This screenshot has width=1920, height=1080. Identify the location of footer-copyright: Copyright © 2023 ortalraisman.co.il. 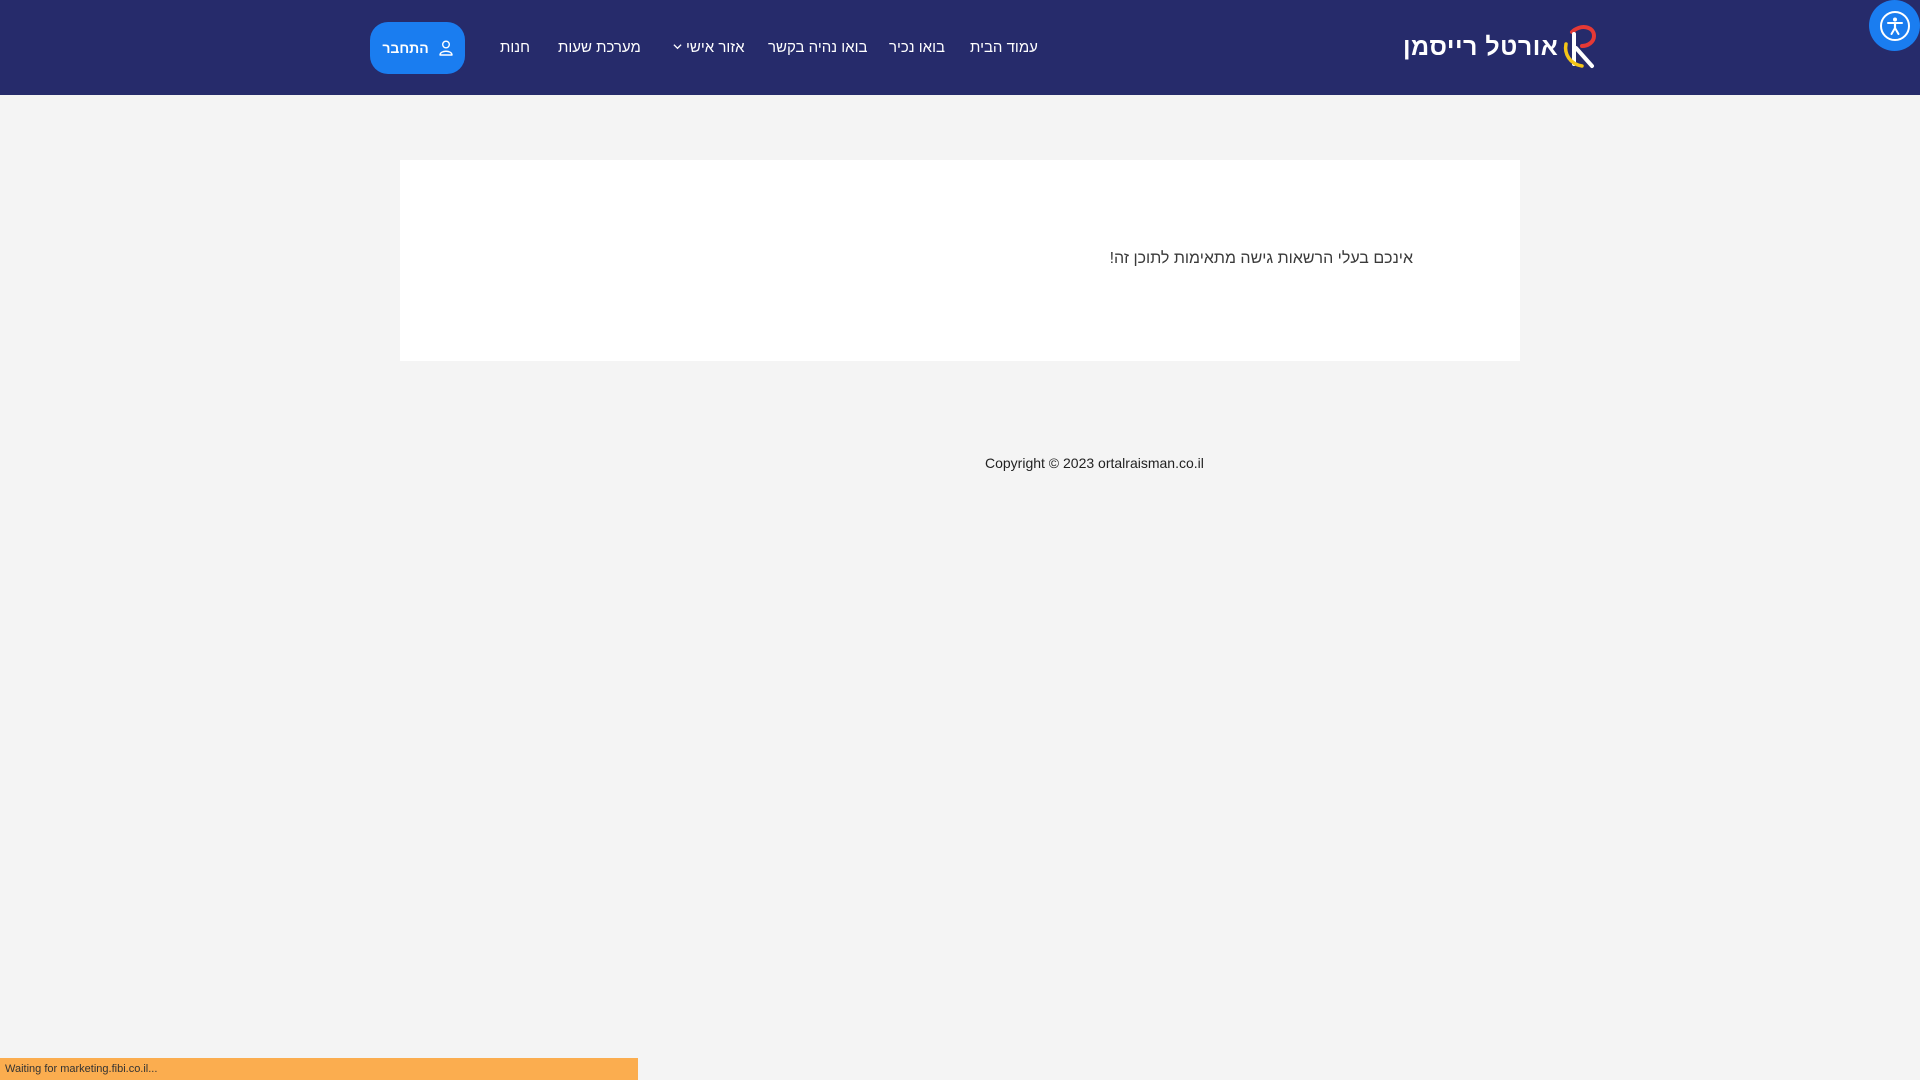
(1094, 463).